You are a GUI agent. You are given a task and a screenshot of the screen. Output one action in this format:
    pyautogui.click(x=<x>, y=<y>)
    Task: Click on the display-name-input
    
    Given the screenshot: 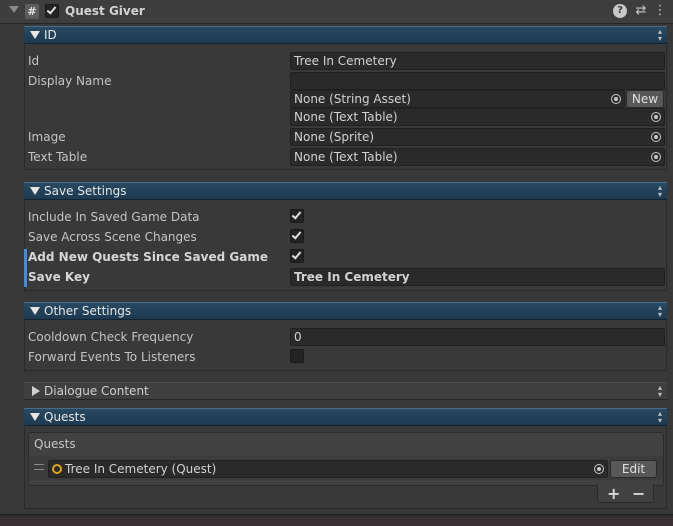 What is the action you would take?
    pyautogui.click(x=477, y=81)
    